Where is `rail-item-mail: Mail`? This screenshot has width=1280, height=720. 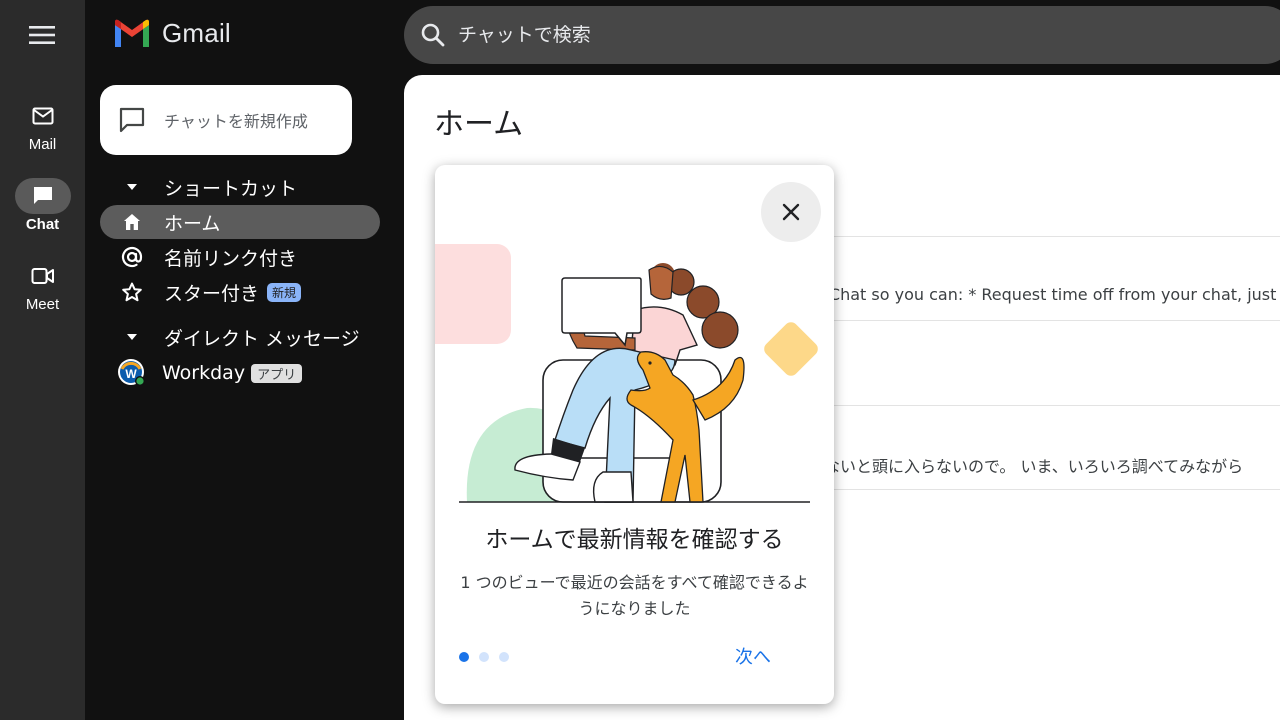
rail-item-mail: Mail is located at coordinates (42, 125).